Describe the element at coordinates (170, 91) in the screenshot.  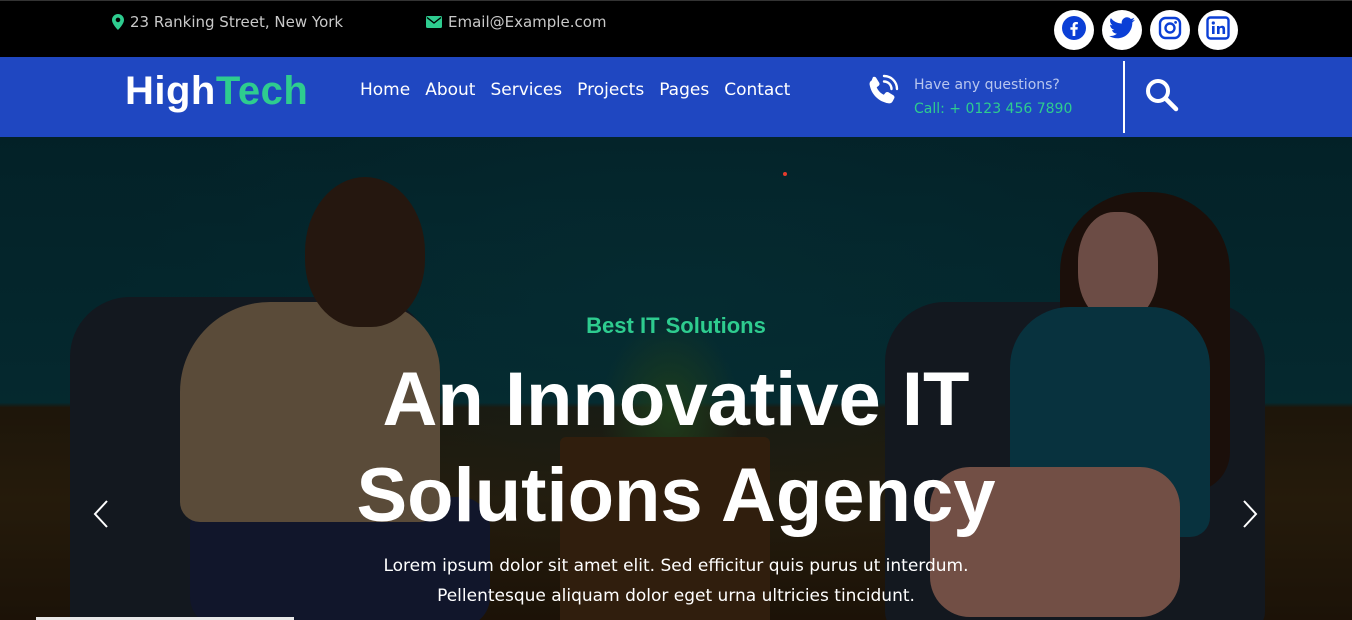
I see `brand-part-high: High` at that location.